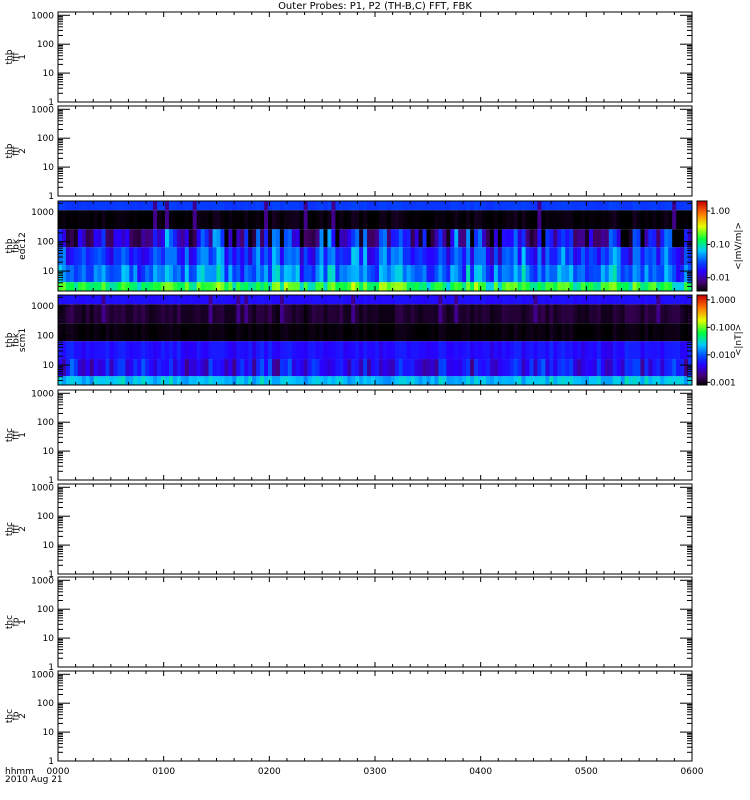 This screenshot has width=750, height=800. I want to click on panel-label-line: 1, so click(23, 622).